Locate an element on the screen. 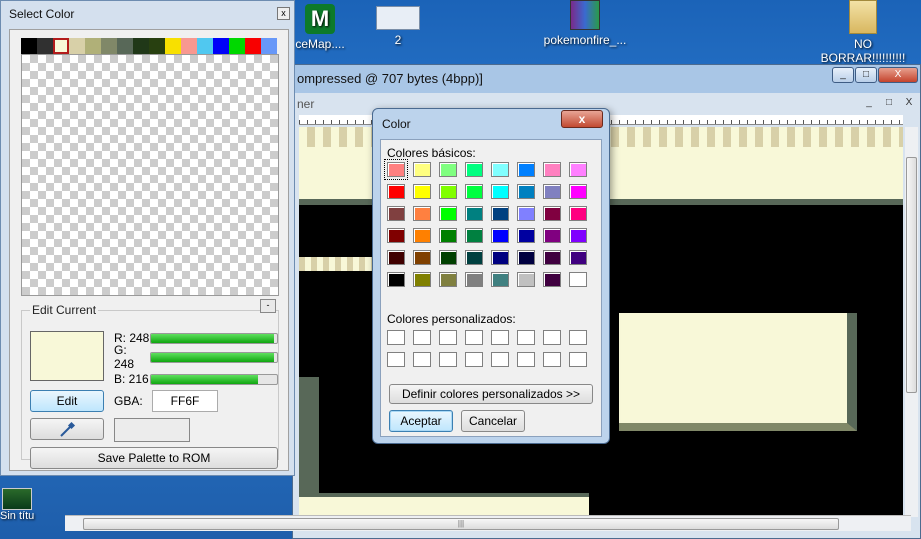 The height and width of the screenshot is (539, 921). maximize-button: □ is located at coordinates (866, 75).